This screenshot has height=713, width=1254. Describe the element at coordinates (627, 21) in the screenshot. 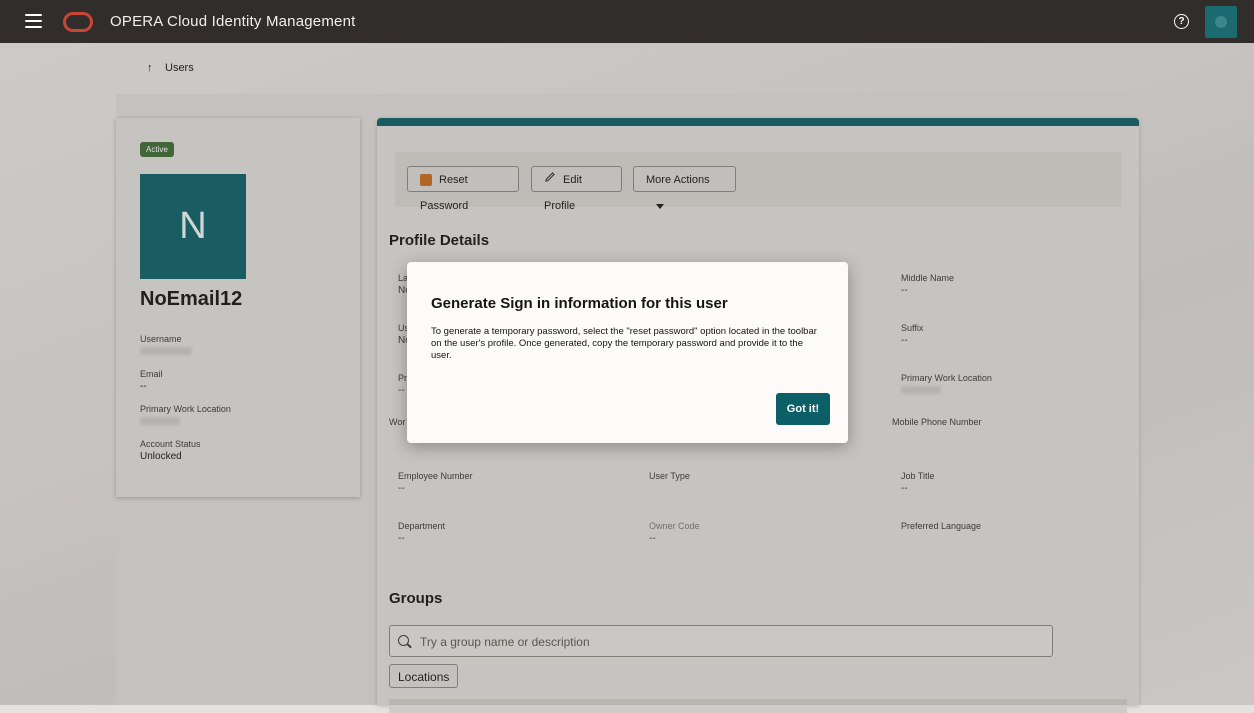

I see `top-header: OPERA Cloud Identity Management ?` at that location.